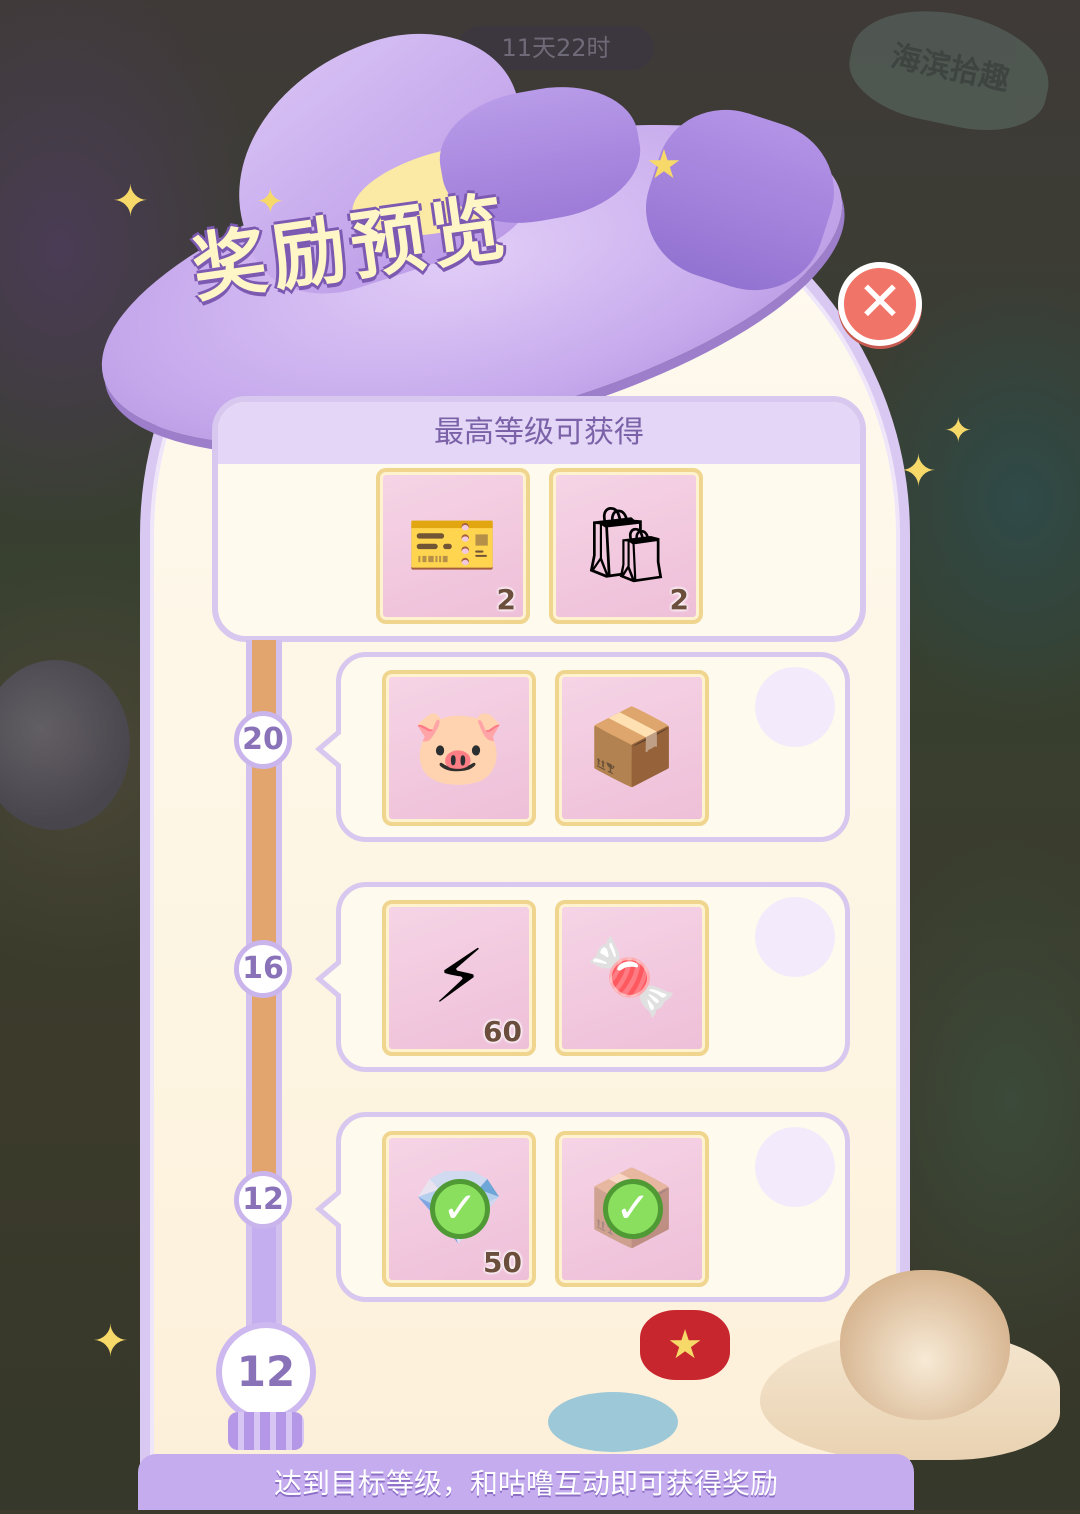 The image size is (1080, 1514). What do you see at coordinates (502, 1262) in the screenshot?
I see `item-count: 50` at bounding box center [502, 1262].